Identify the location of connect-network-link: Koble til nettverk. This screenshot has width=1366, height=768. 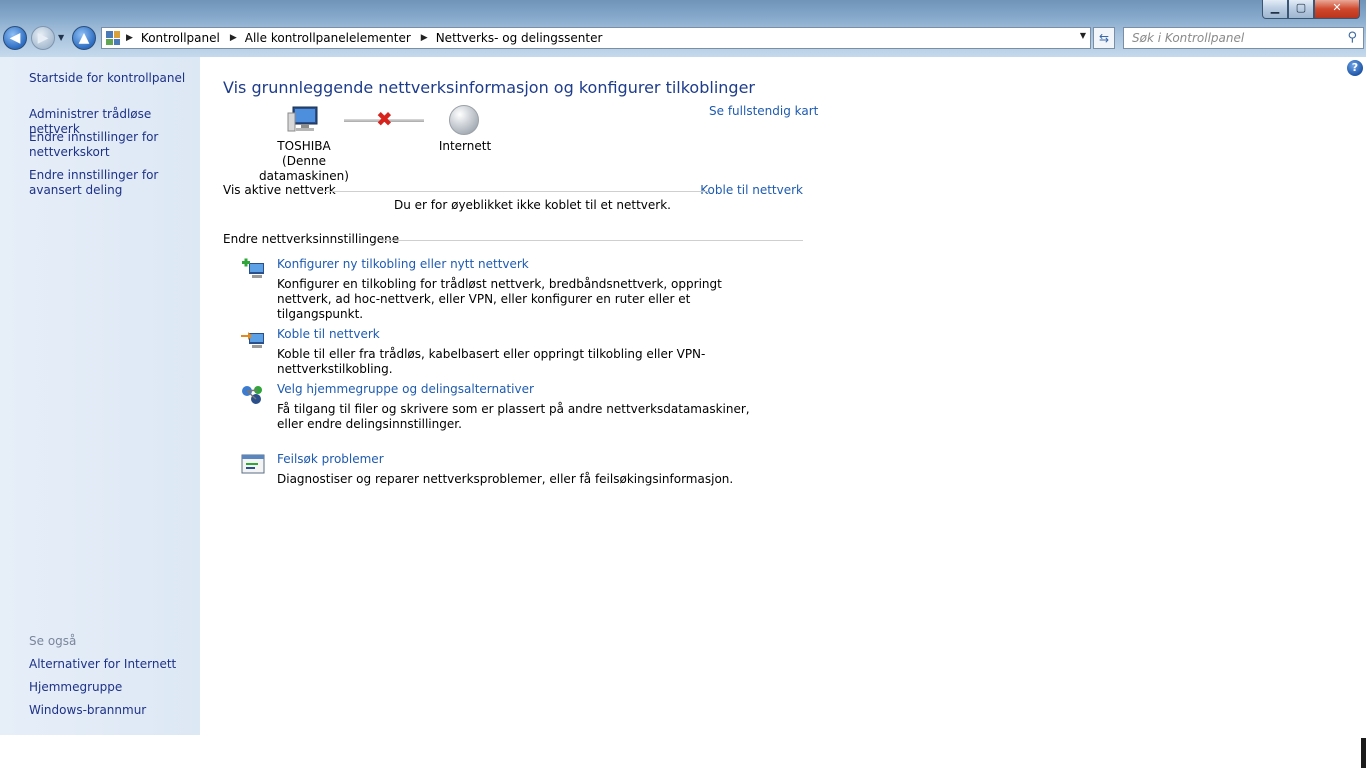
(751, 190).